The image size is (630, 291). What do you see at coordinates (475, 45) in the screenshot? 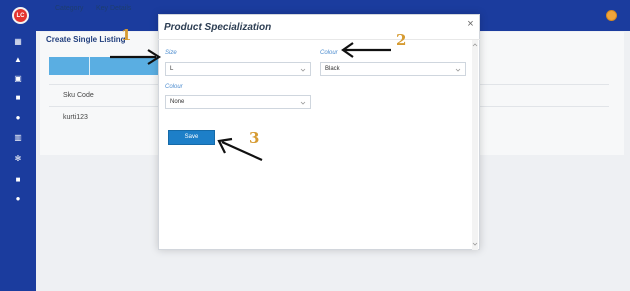
I see `chevron-up-icon` at bounding box center [475, 45].